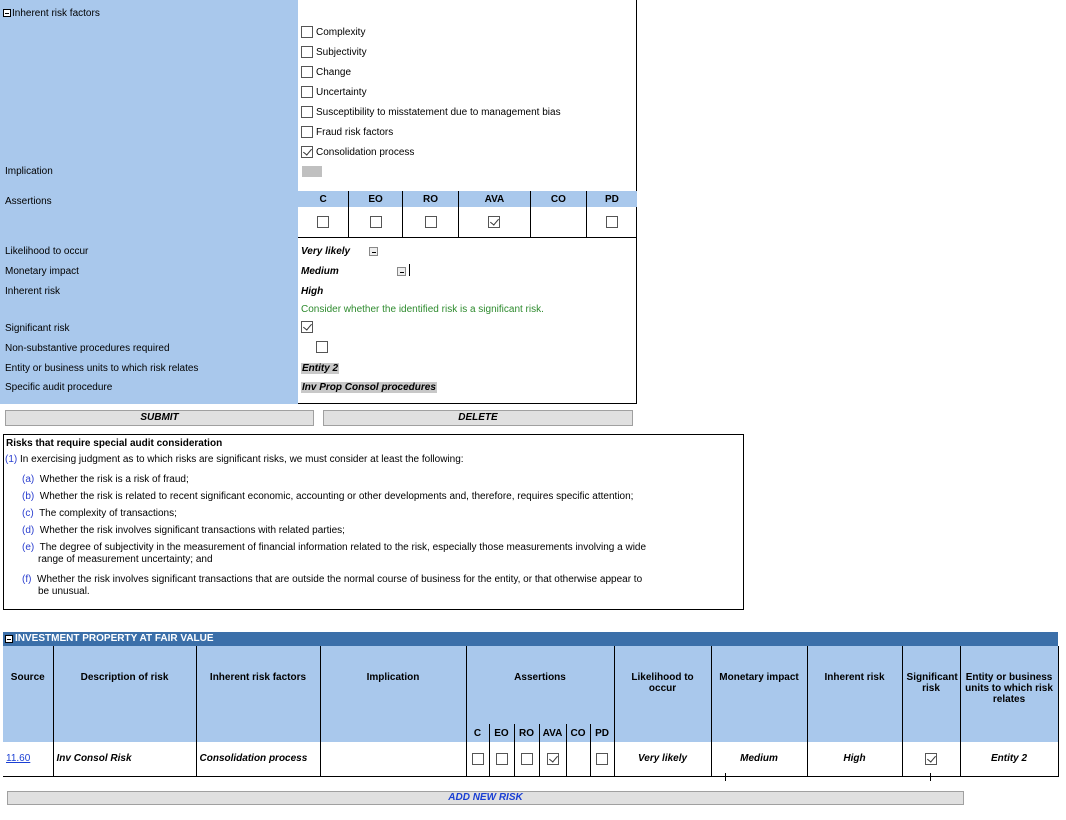  I want to click on nonsubstantive-checkbox, so click(321, 347).